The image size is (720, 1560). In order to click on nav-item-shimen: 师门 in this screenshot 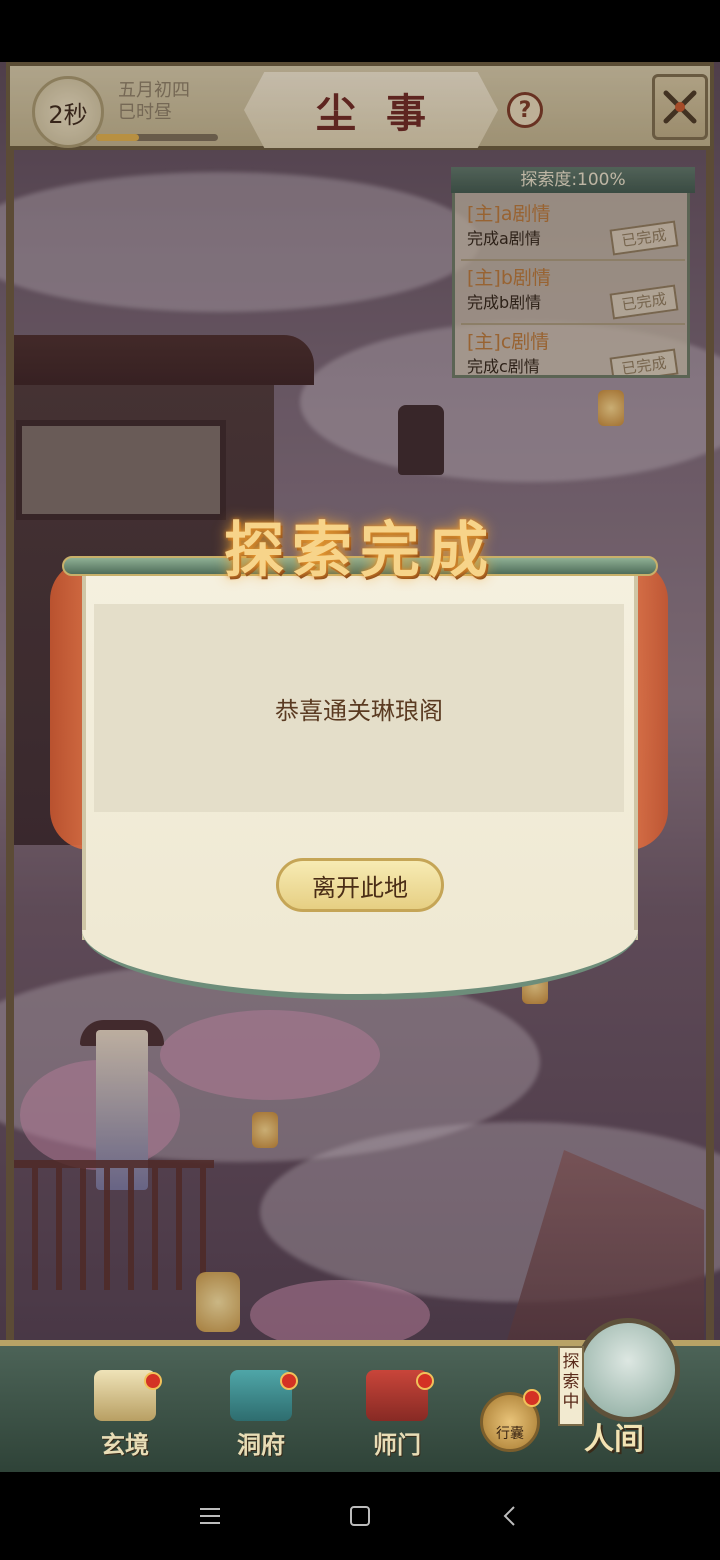, I will do `click(397, 1415)`.